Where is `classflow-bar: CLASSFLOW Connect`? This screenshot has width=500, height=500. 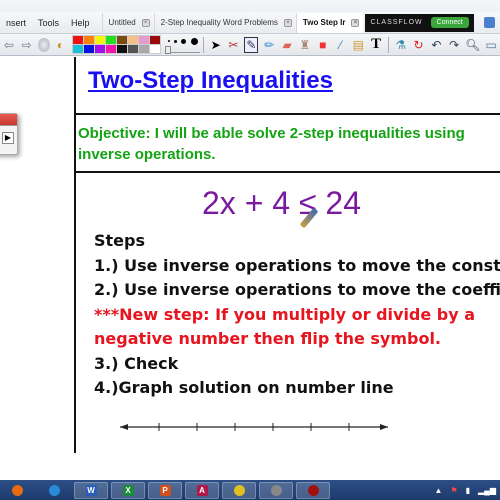
classflow-bar: CLASSFLOW Connect is located at coordinates (419, 22).